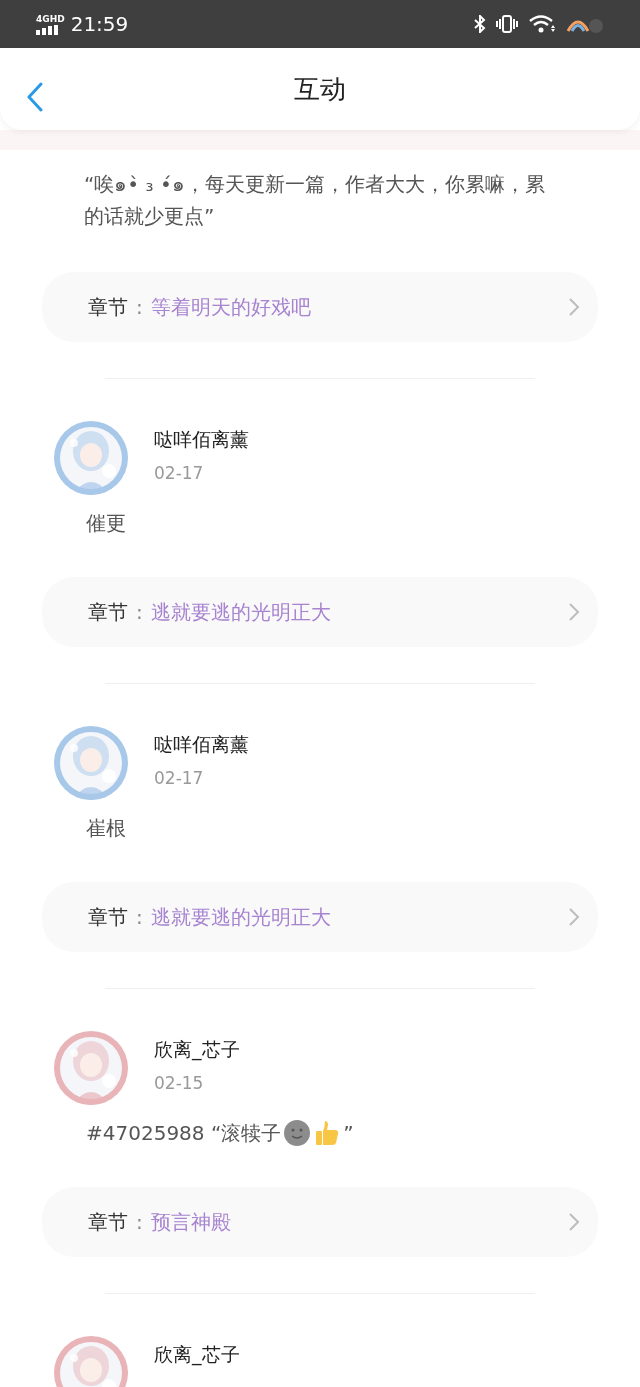  Describe the element at coordinates (507, 24) in the screenshot. I see `vibrate-icon` at that location.